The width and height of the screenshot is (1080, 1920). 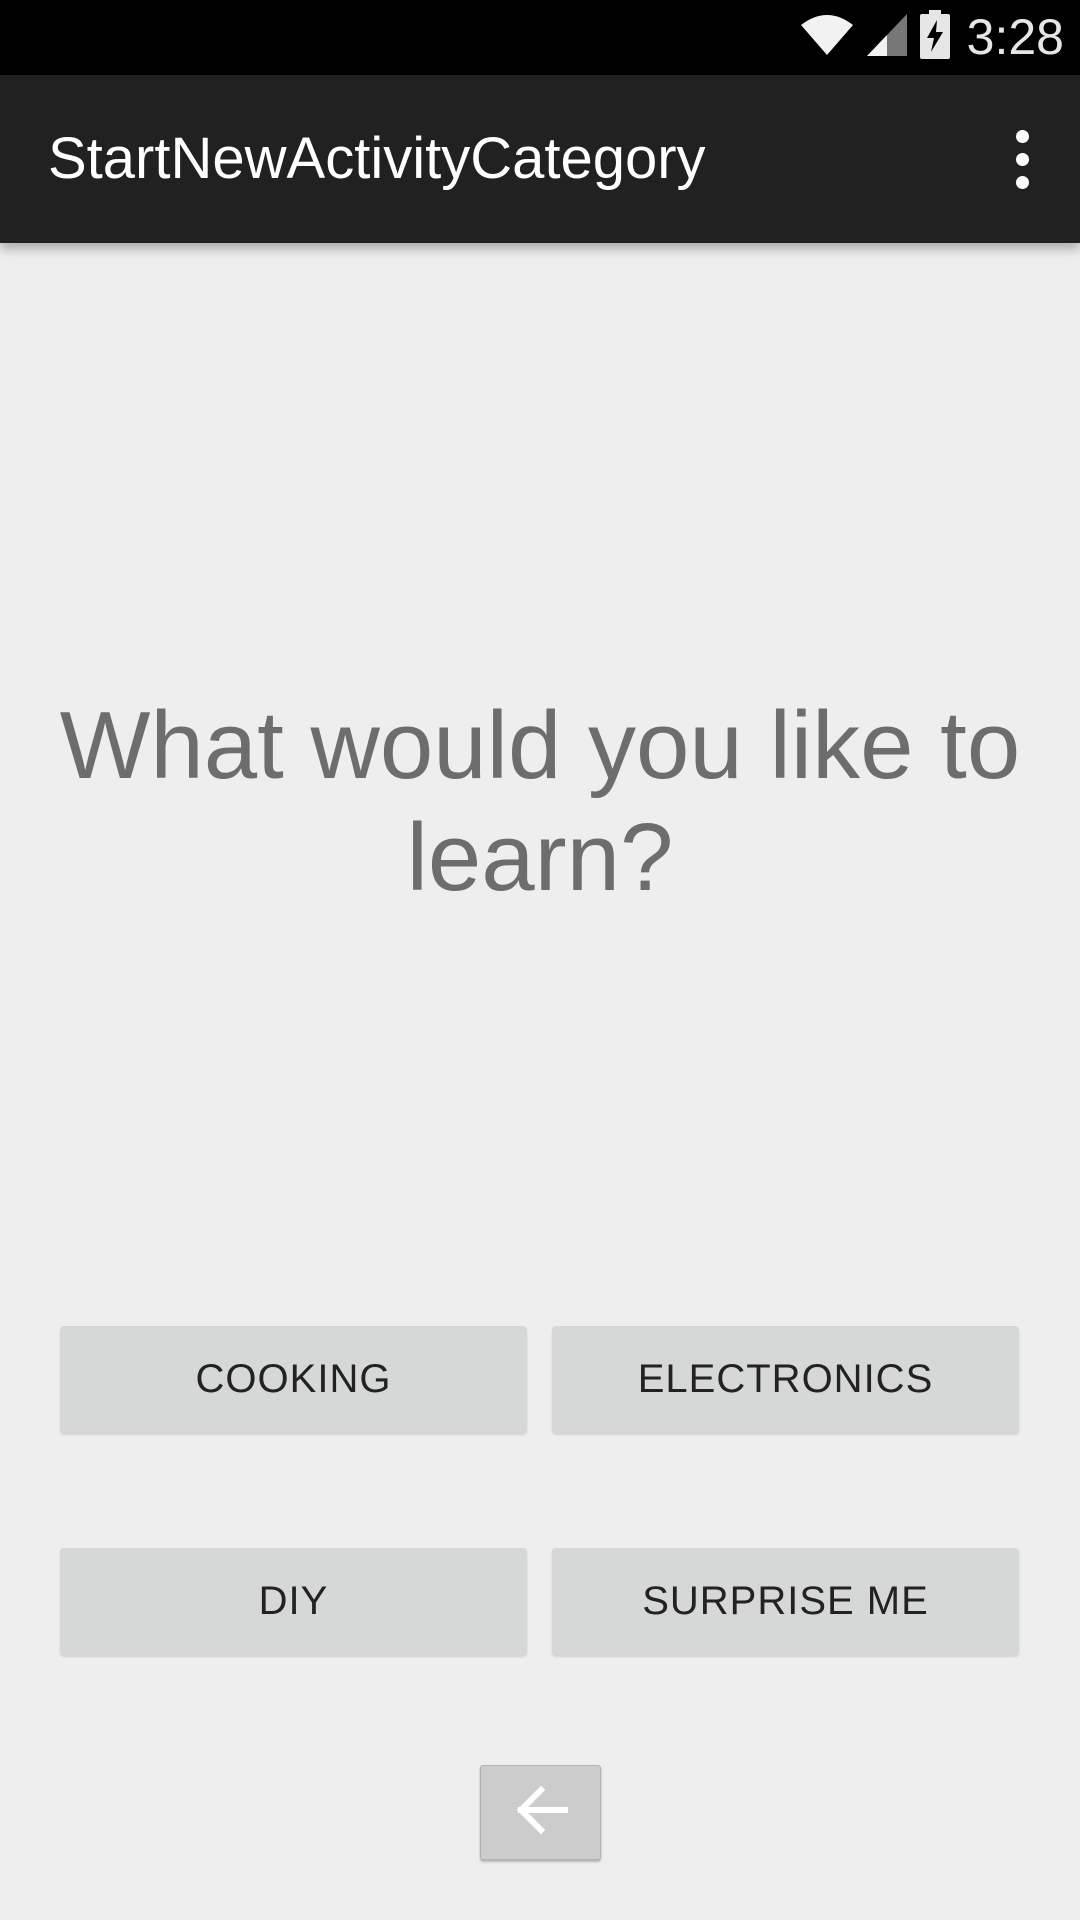 I want to click on back-button, so click(x=540, y=1812).